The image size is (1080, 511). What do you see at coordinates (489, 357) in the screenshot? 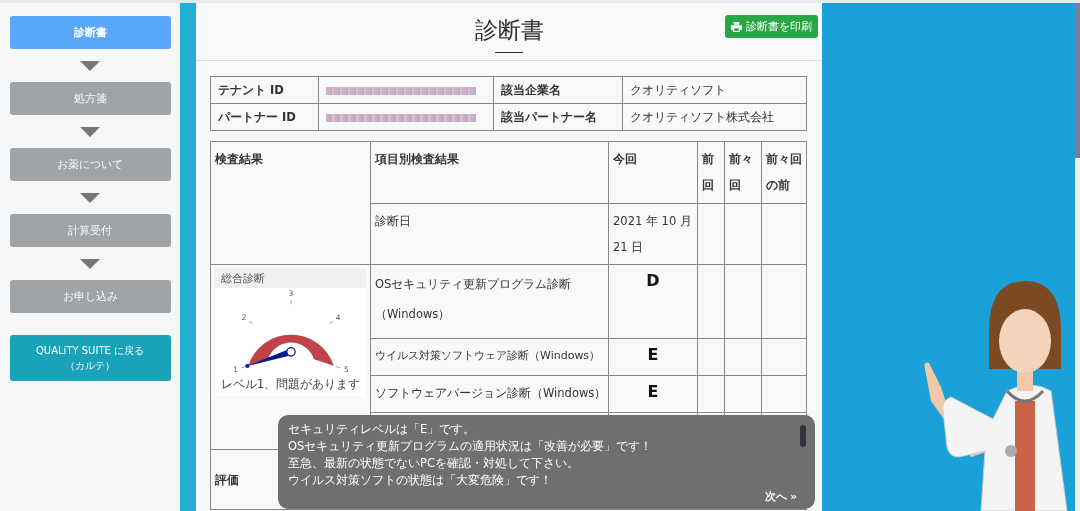
I see `table-cell: ウイルス対策ソフトウェア診断（Windows）` at bounding box center [489, 357].